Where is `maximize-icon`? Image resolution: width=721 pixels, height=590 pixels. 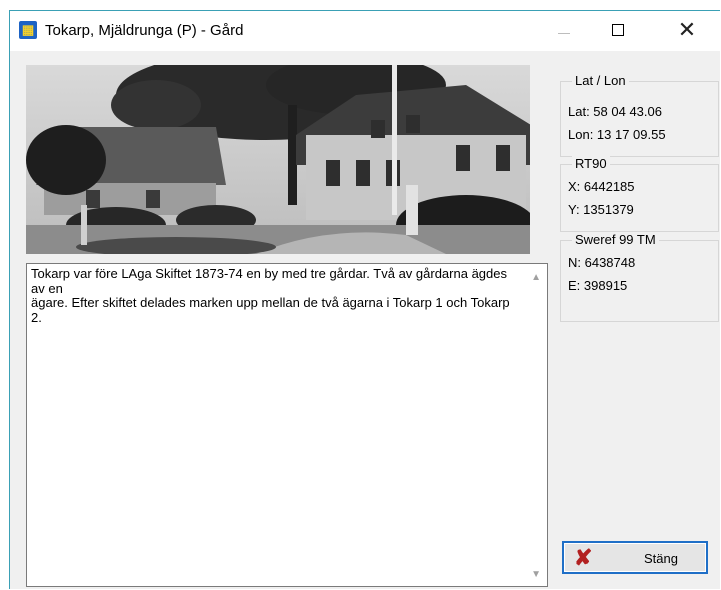
maximize-icon is located at coordinates (618, 30).